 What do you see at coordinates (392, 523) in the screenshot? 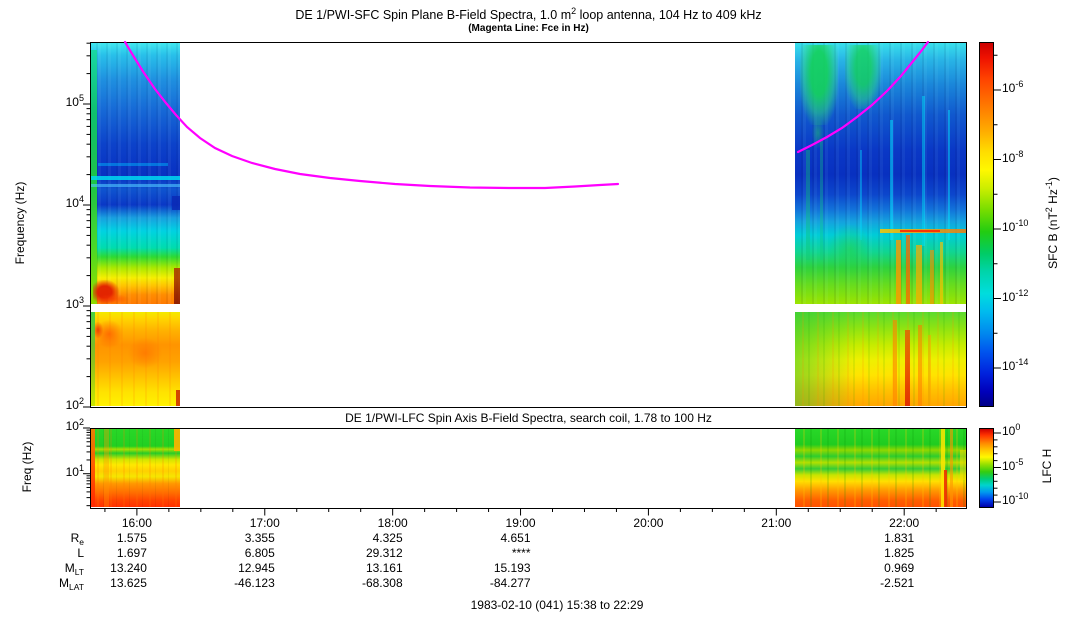
I see `time-tick-label: 18:00` at bounding box center [392, 523].